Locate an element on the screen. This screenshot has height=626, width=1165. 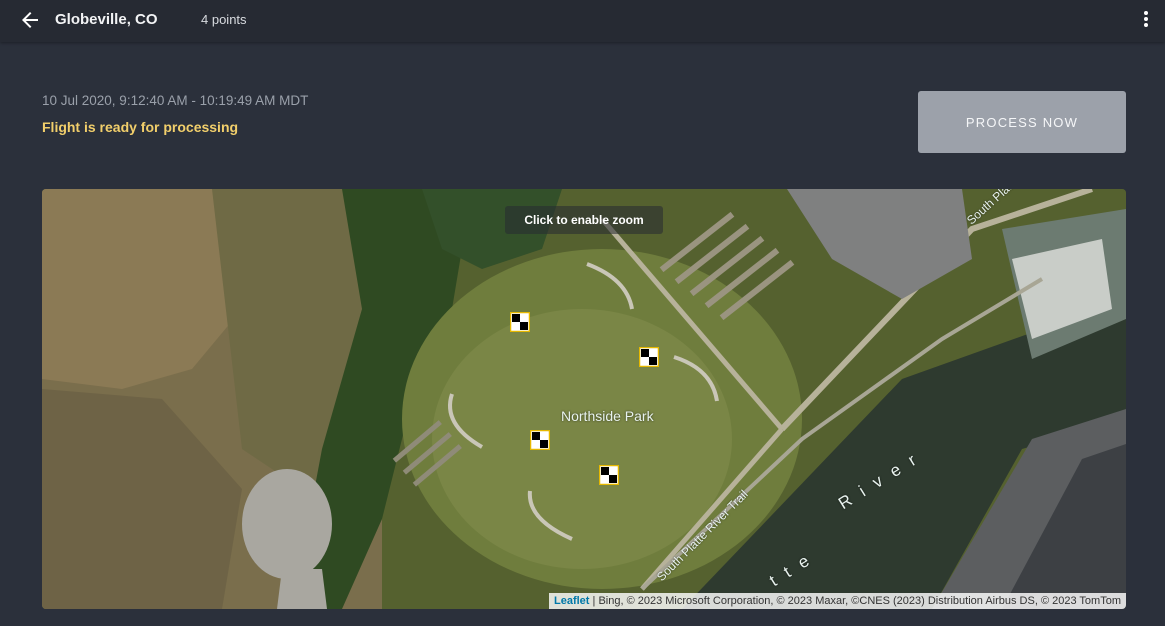
zoom-hint: Click to enable zoom is located at coordinates (584, 220).